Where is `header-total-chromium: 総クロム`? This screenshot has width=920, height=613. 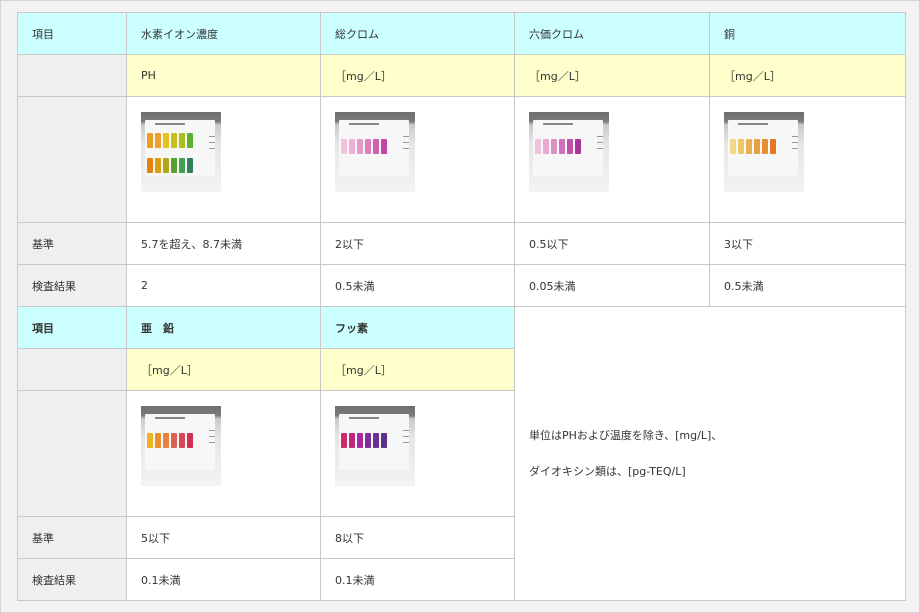
header-total-chromium: 総クロム is located at coordinates (417, 33).